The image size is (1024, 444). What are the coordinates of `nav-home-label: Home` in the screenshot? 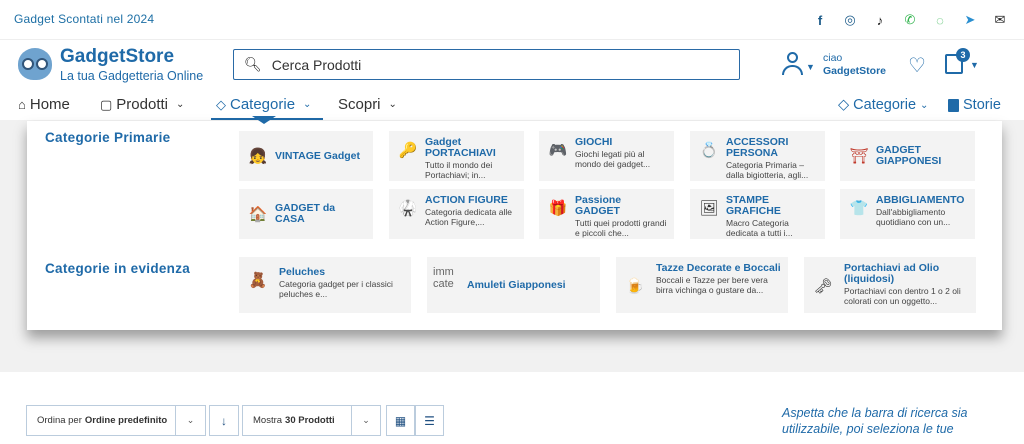 It's located at (49, 104).